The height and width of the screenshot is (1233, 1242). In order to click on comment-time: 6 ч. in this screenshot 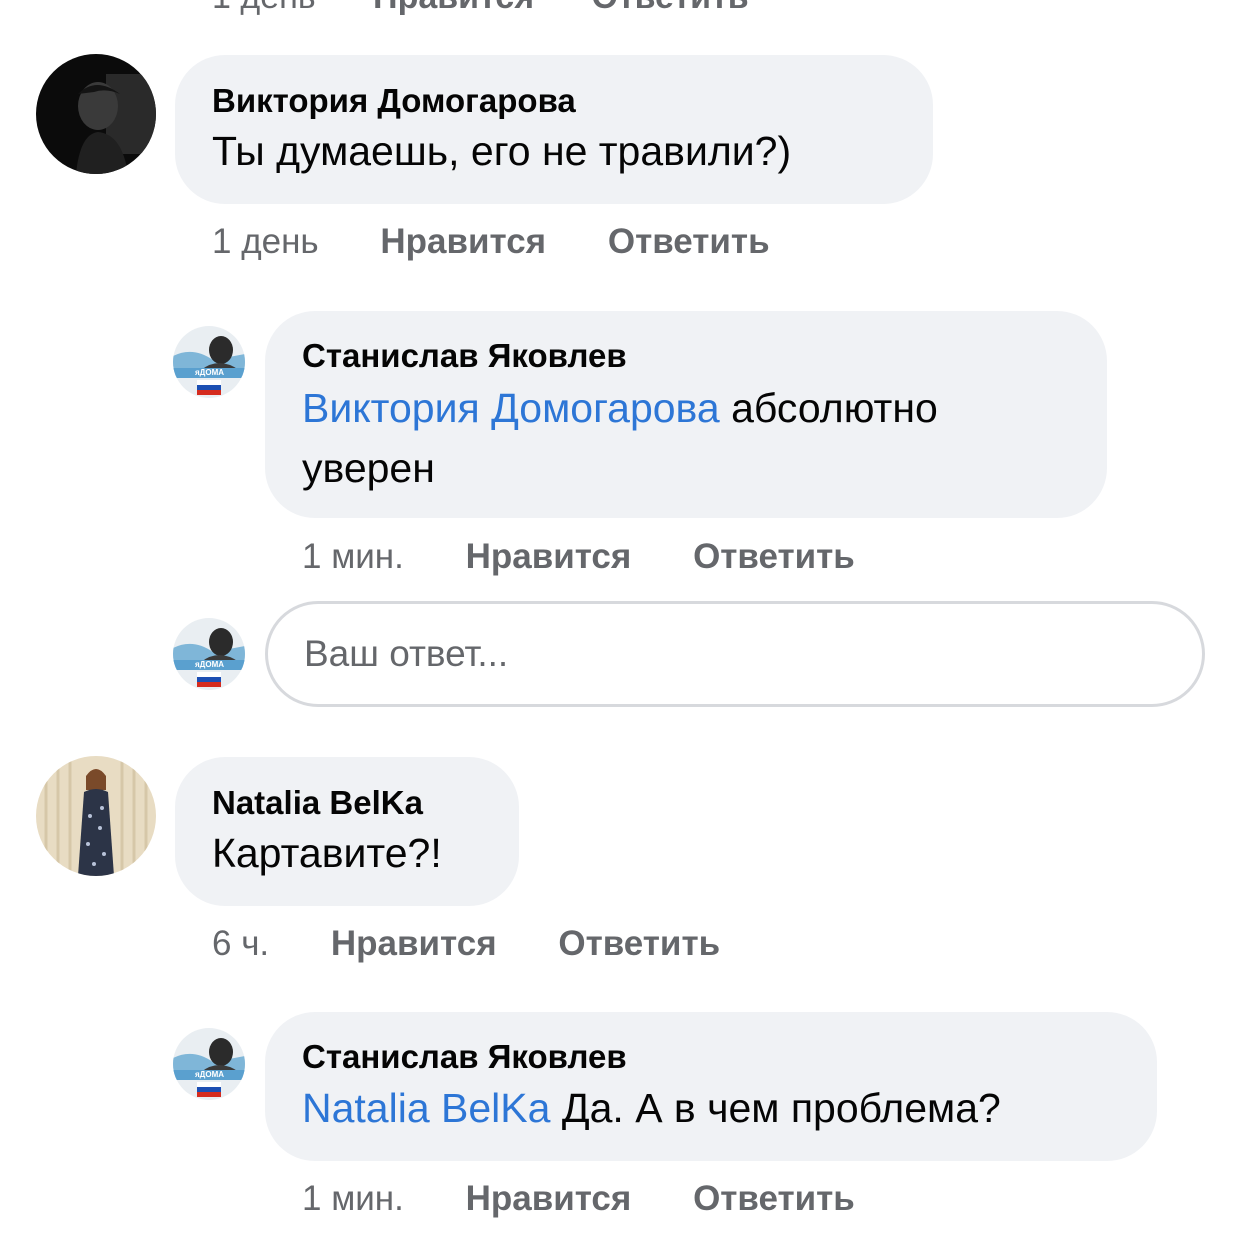, I will do `click(241, 943)`.